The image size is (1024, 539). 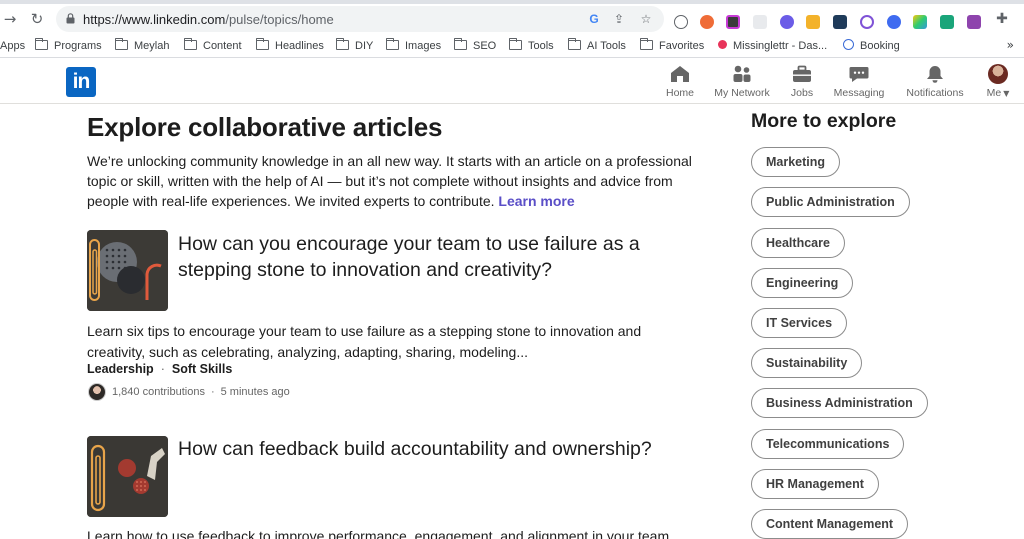 What do you see at coordinates (867, 22) in the screenshot?
I see `extension-chat-icon` at bounding box center [867, 22].